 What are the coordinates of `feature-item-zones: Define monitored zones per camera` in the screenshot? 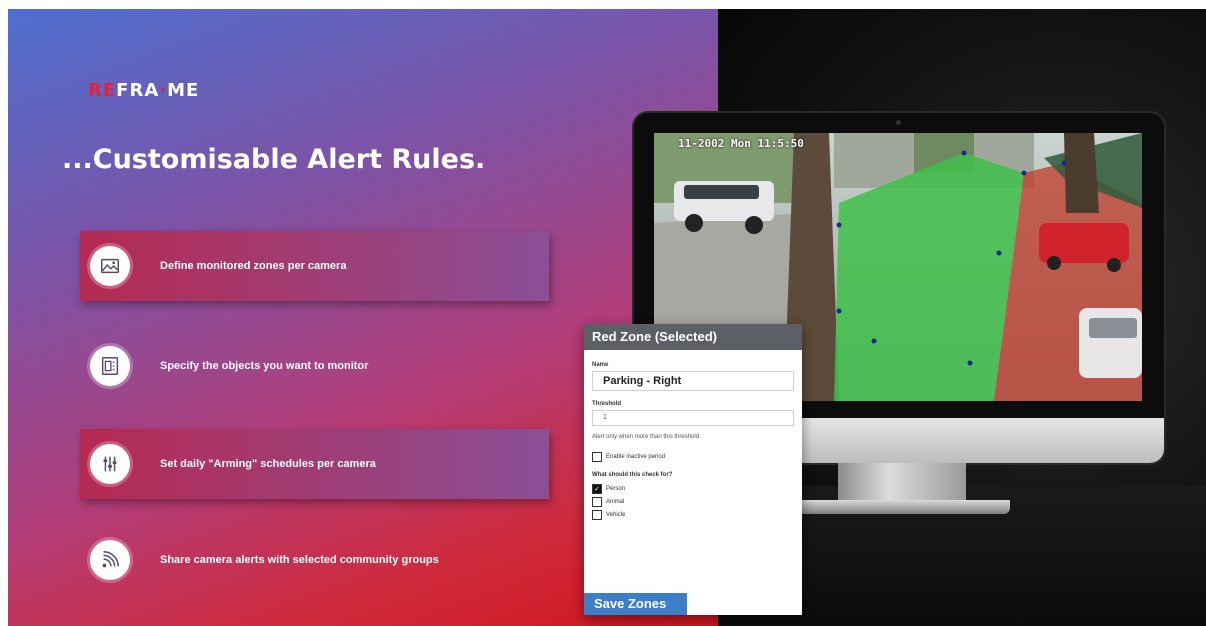 It's located at (314, 266).